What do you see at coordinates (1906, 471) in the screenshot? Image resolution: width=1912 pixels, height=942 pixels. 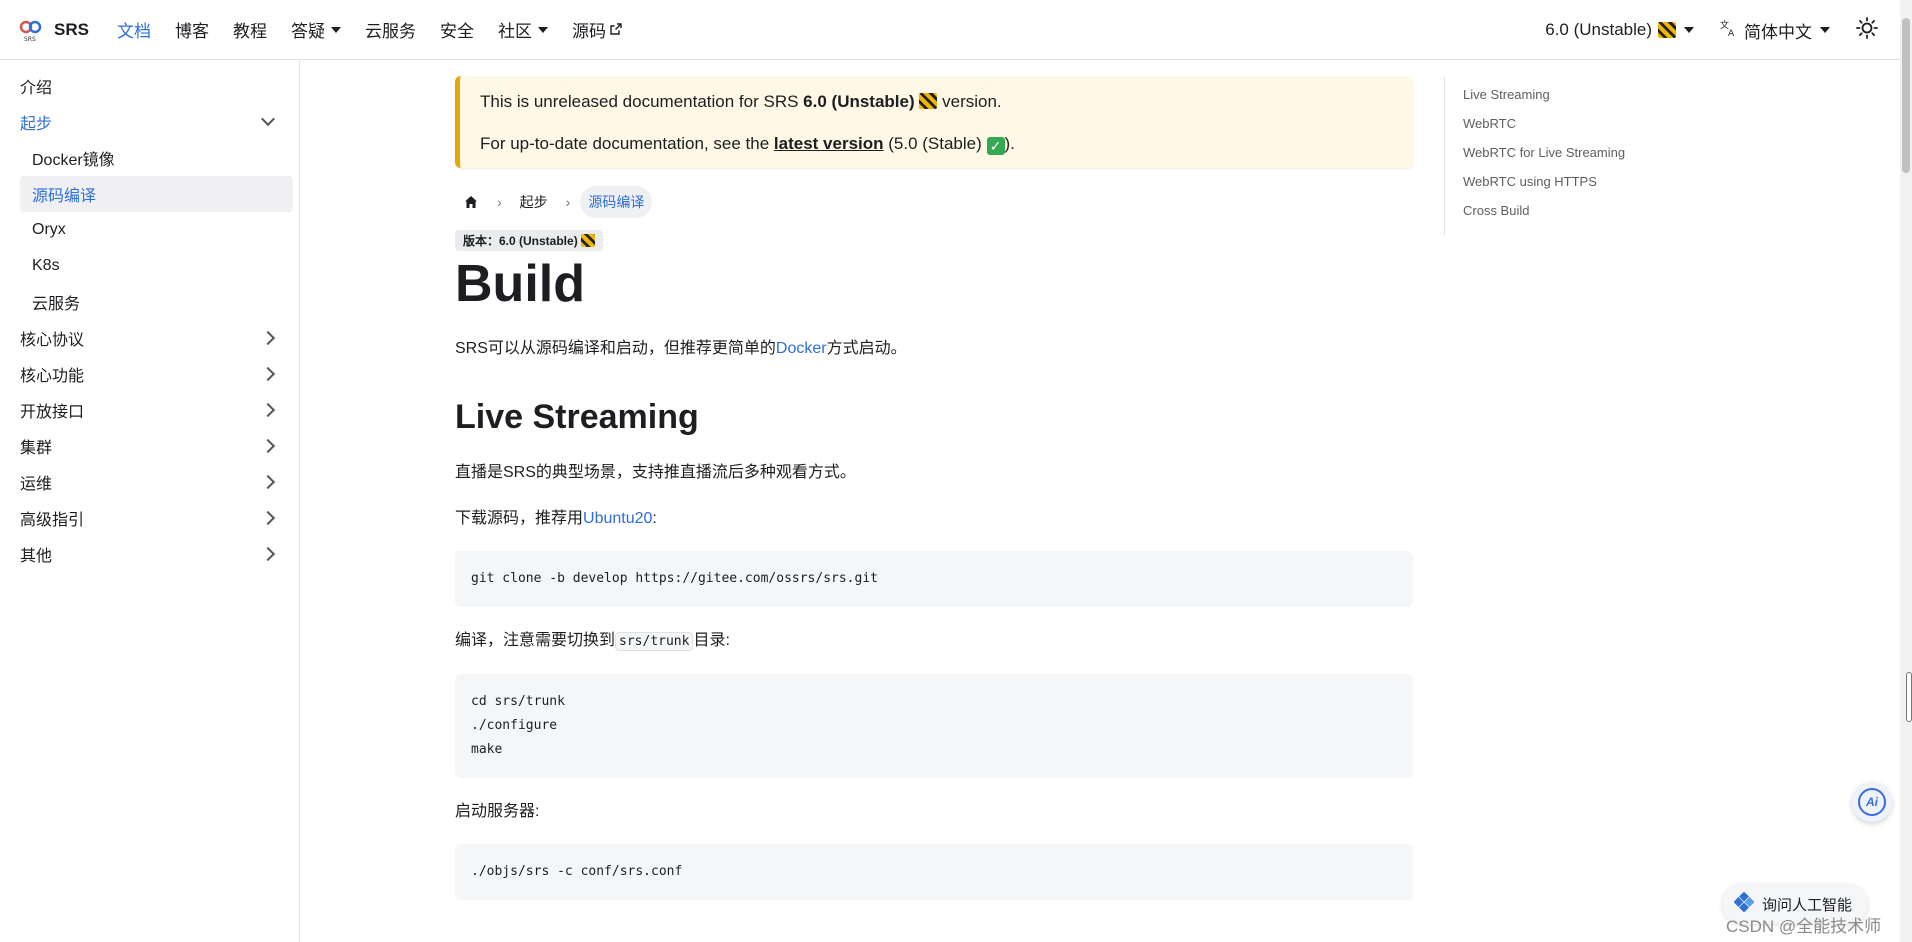 I see `page-scrollbar` at bounding box center [1906, 471].